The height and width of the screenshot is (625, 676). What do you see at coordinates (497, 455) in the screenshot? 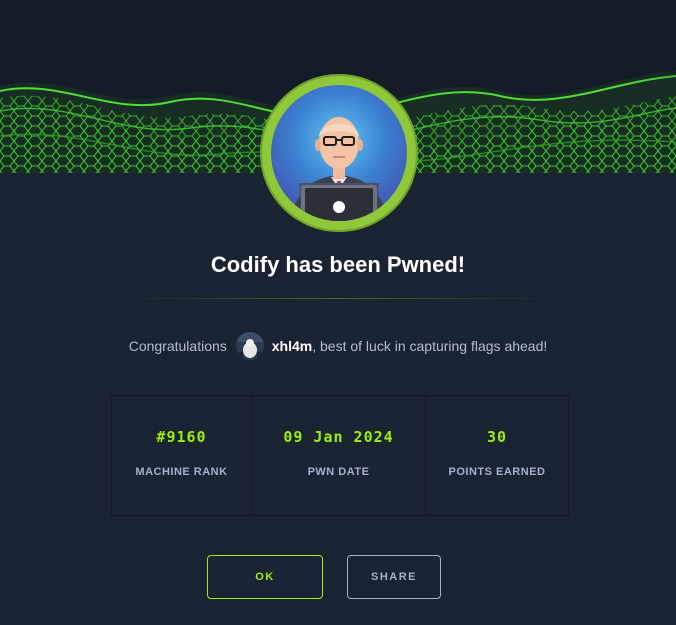
I see `stat-points-earned: 30 POINTS EARNED` at bounding box center [497, 455].